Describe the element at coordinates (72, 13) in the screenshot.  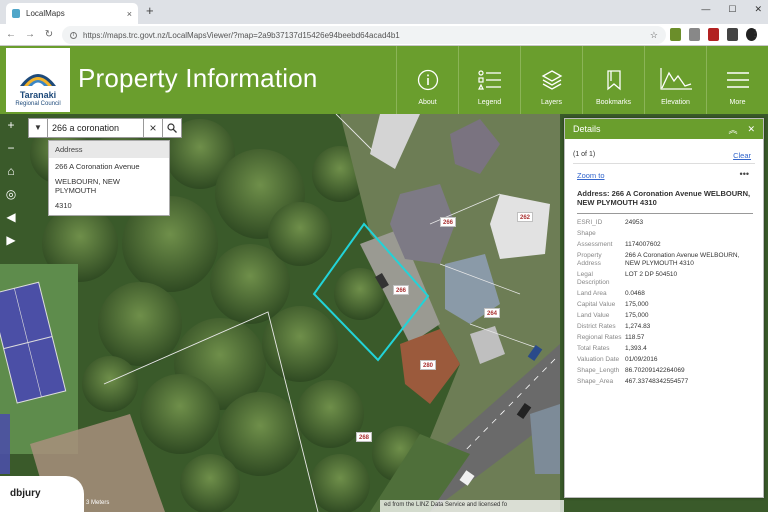
I see `browser-tab: LocalMaps ×` at that location.